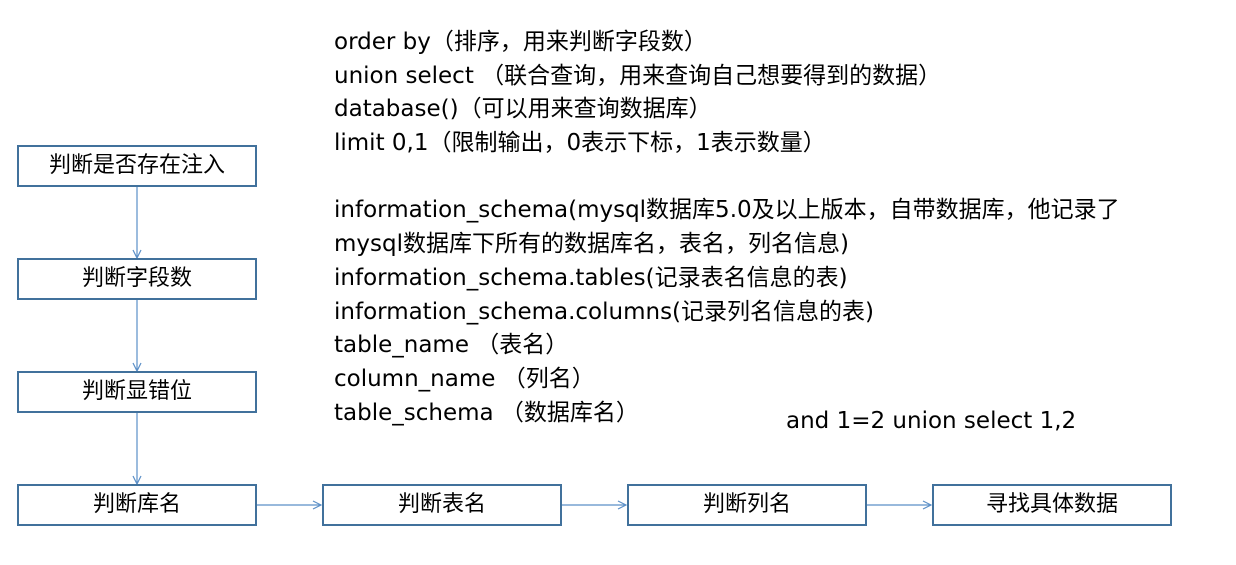  What do you see at coordinates (137, 505) in the screenshot?
I see `step-check-database-name: 判断库名` at bounding box center [137, 505].